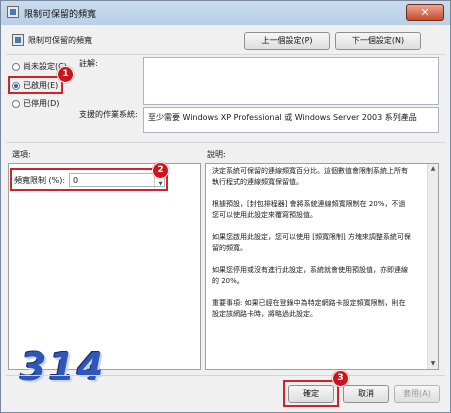 This screenshot has width=451, height=413. What do you see at coordinates (287, 41) in the screenshot?
I see `previous-setting-button: 上一個設定(P)` at bounding box center [287, 41].